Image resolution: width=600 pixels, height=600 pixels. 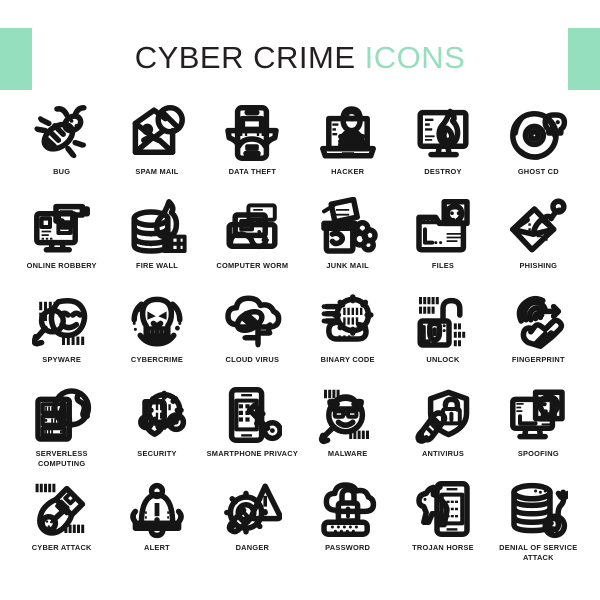 I want to click on icon-cell-data-theft: DATA THEFT, so click(x=252, y=149).